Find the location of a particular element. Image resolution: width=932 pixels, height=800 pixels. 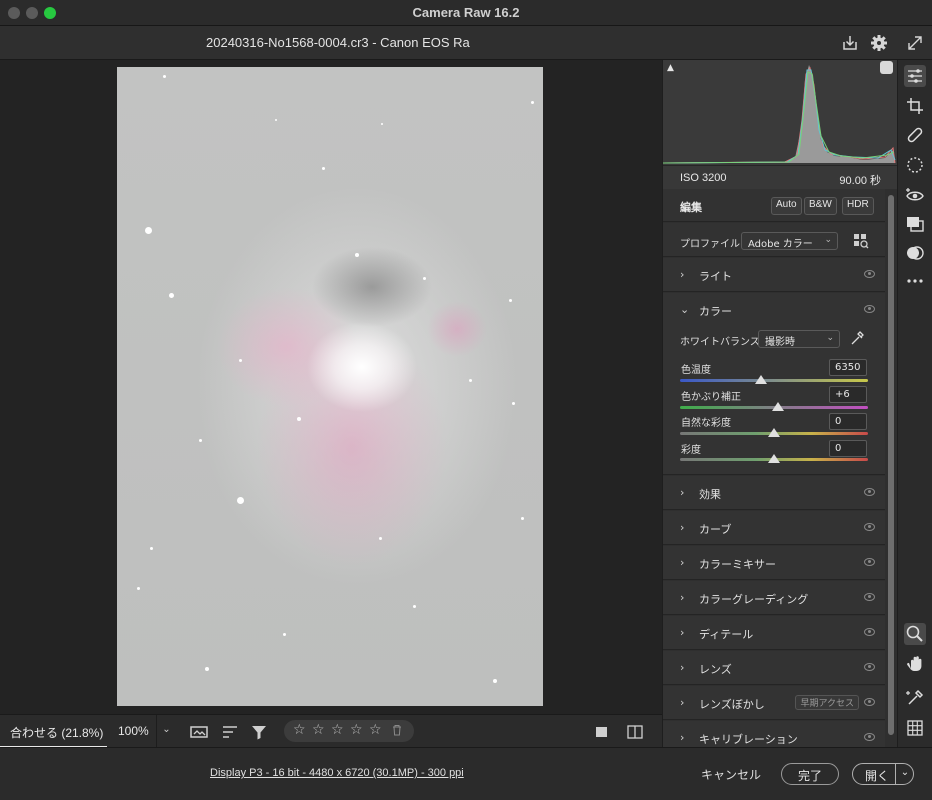

temperature-label: 色温度 is located at coordinates (696, 370).